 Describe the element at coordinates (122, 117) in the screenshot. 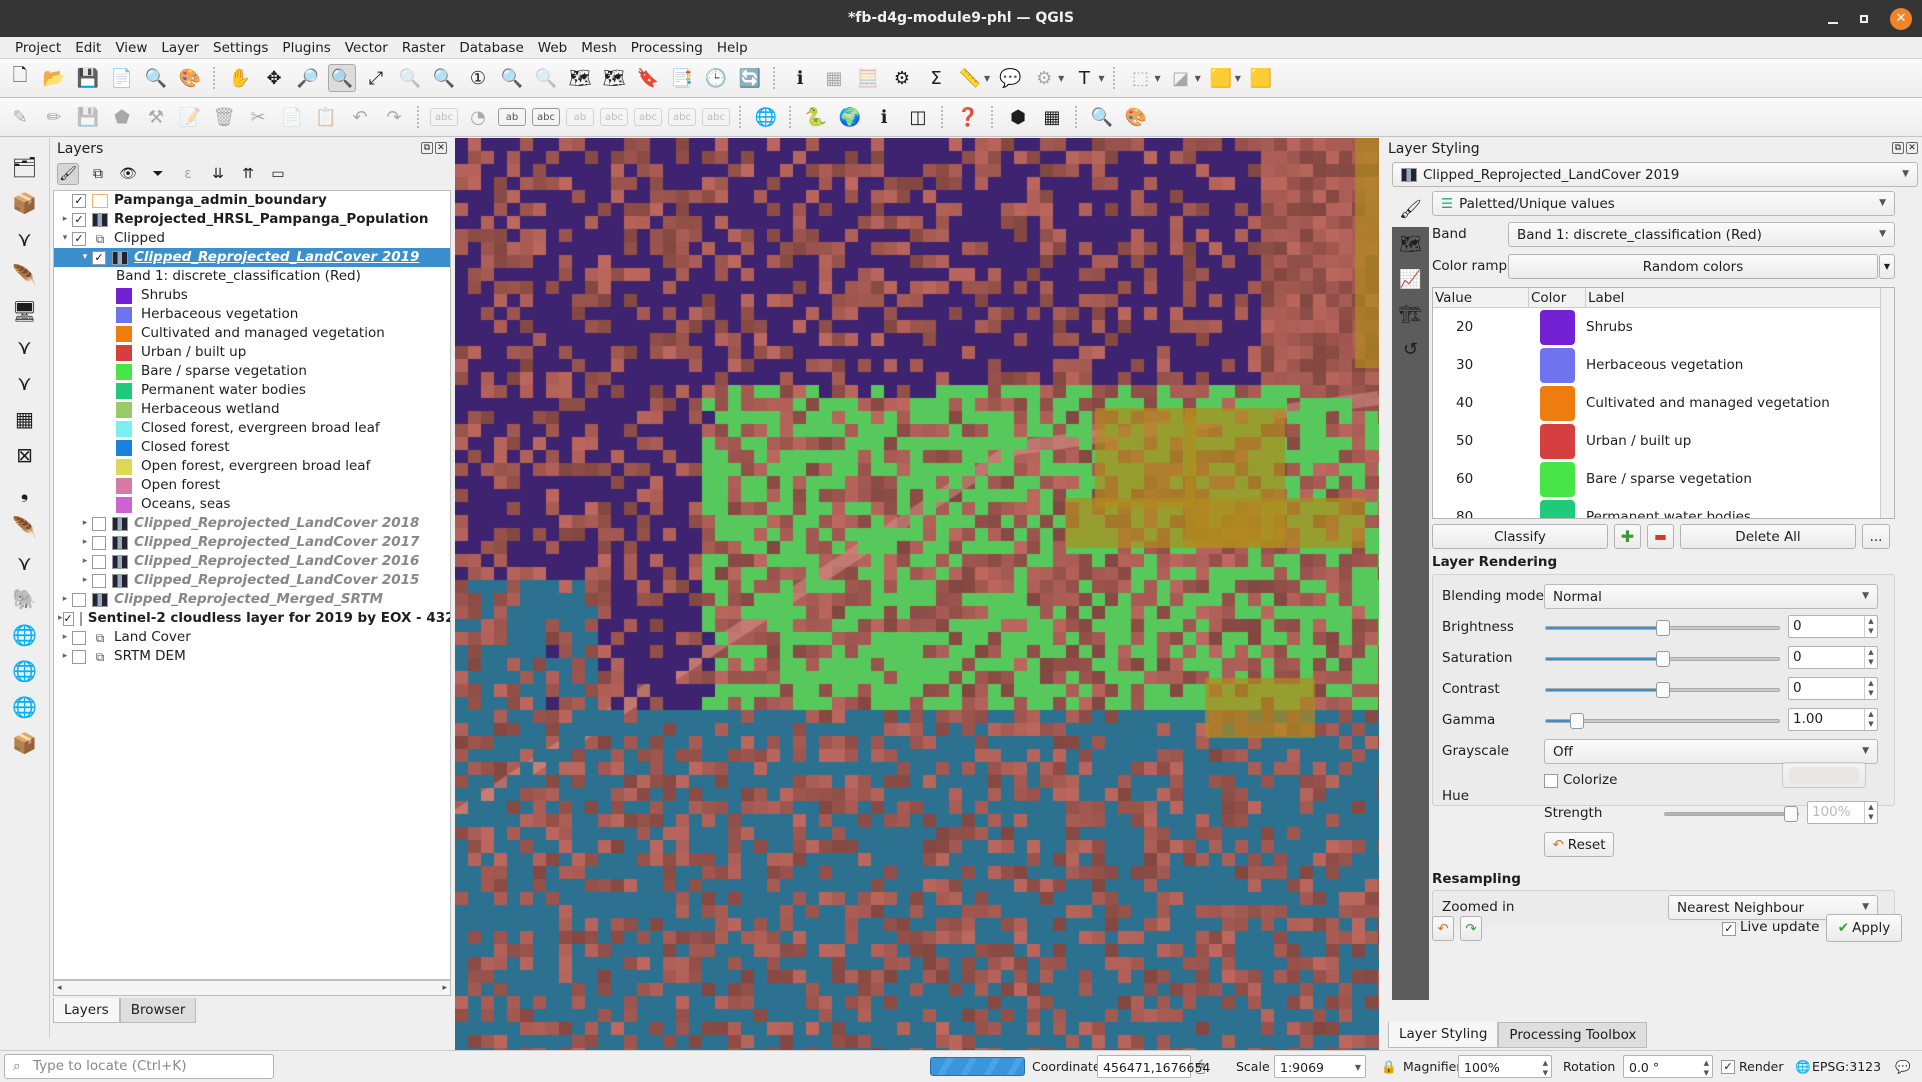

I see `digitize-icon: ⬟` at that location.